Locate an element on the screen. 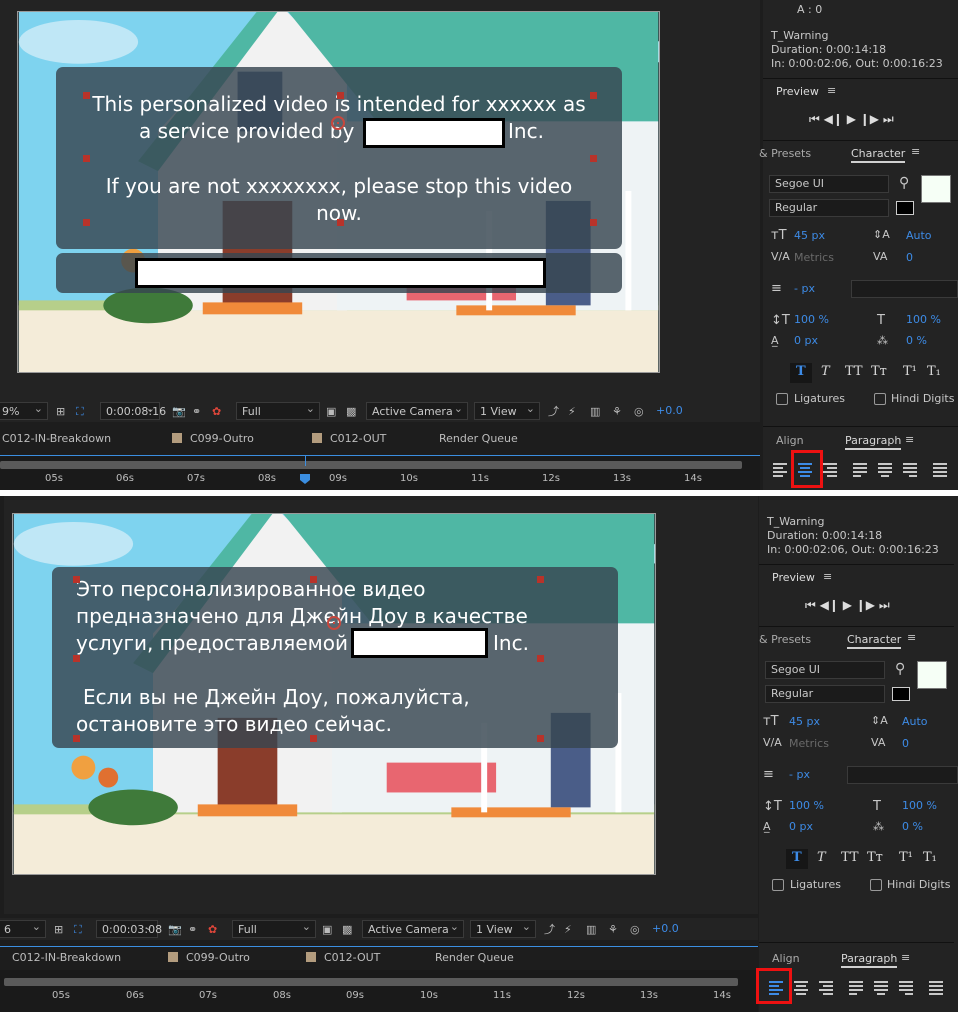 The height and width of the screenshot is (1012, 958). view-layout-dropdown: 1 View is located at coordinates (507, 410).